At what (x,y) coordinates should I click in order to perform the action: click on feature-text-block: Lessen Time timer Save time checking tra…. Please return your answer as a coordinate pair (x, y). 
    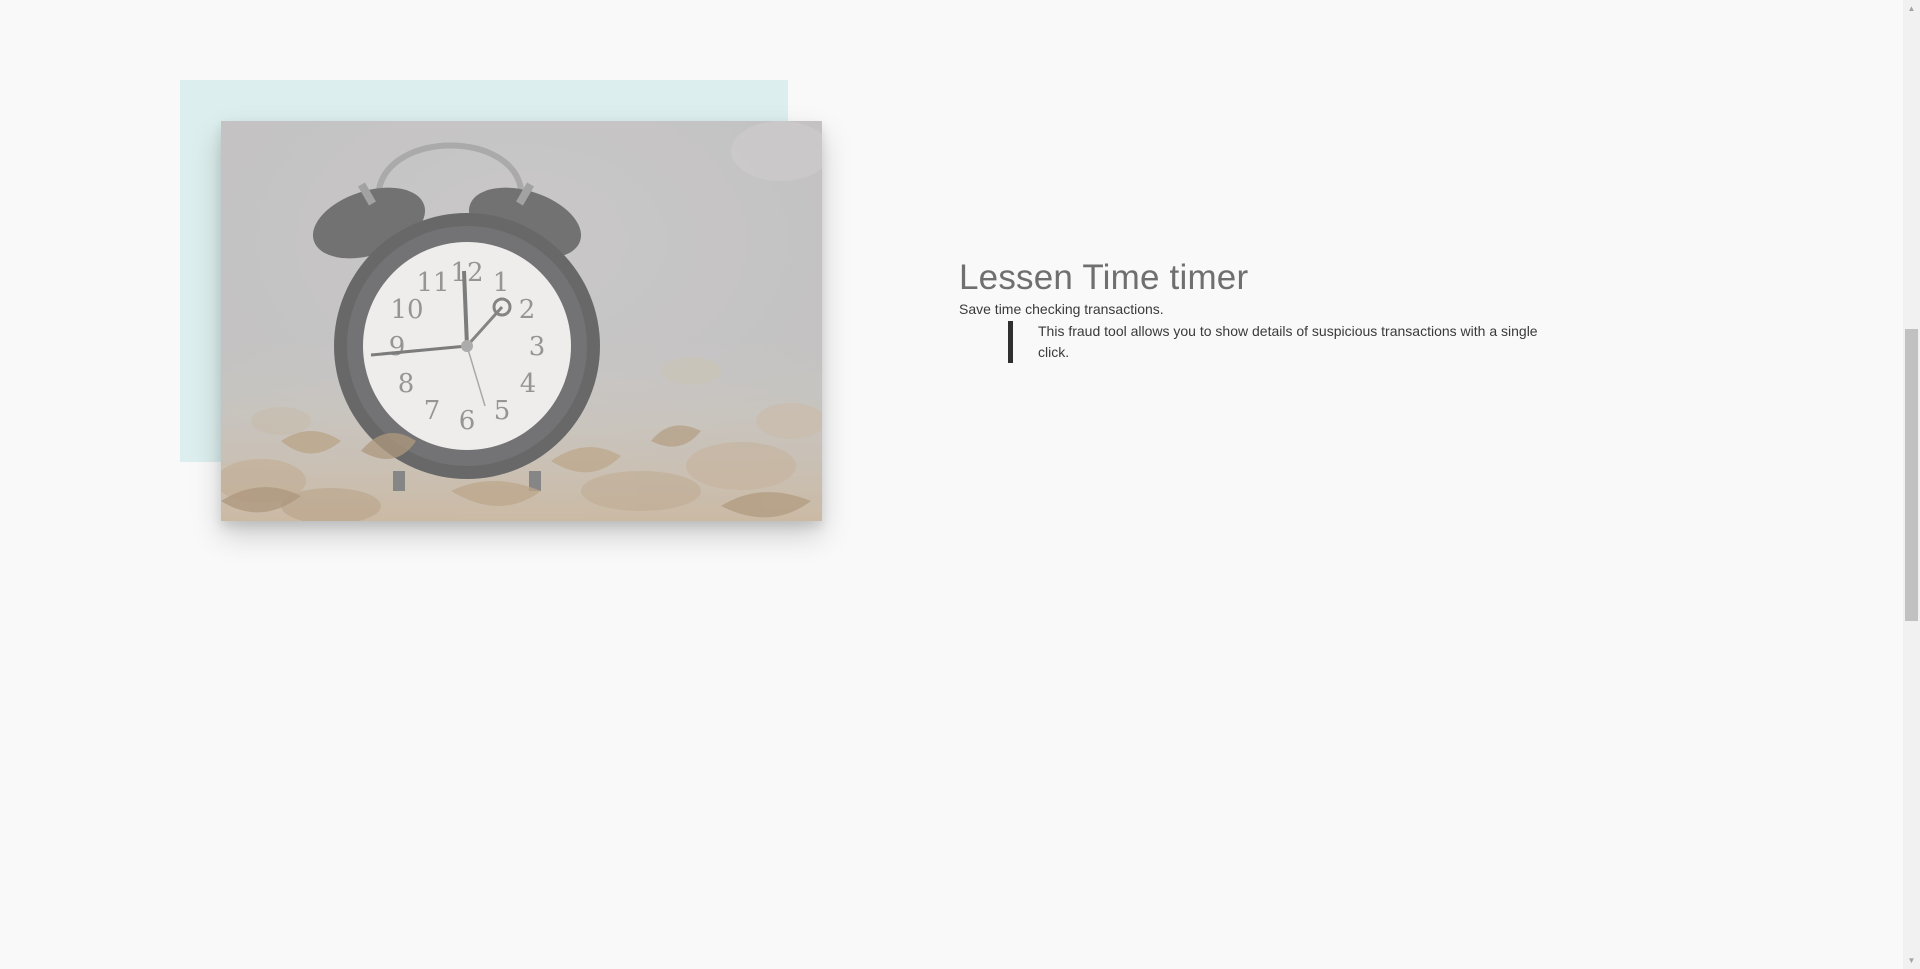
    Looking at the image, I should click on (1259, 309).